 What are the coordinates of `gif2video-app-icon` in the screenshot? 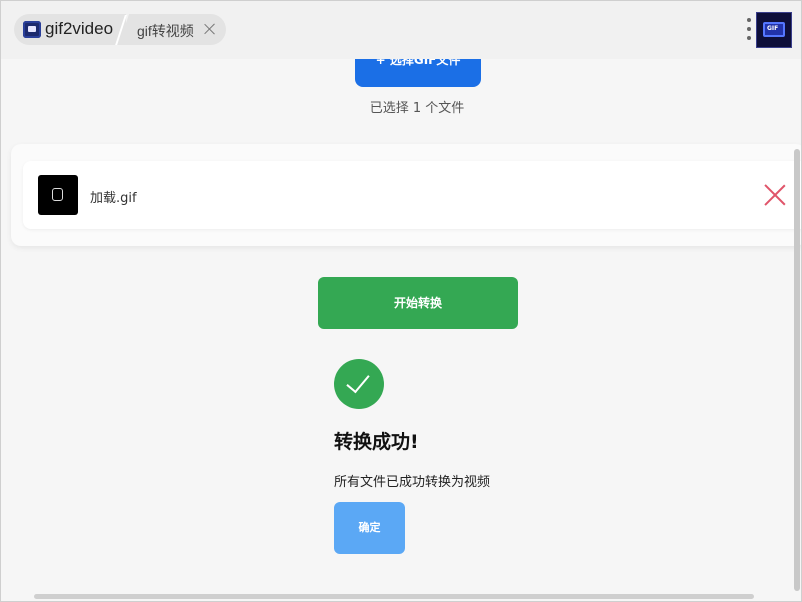 It's located at (32, 29).